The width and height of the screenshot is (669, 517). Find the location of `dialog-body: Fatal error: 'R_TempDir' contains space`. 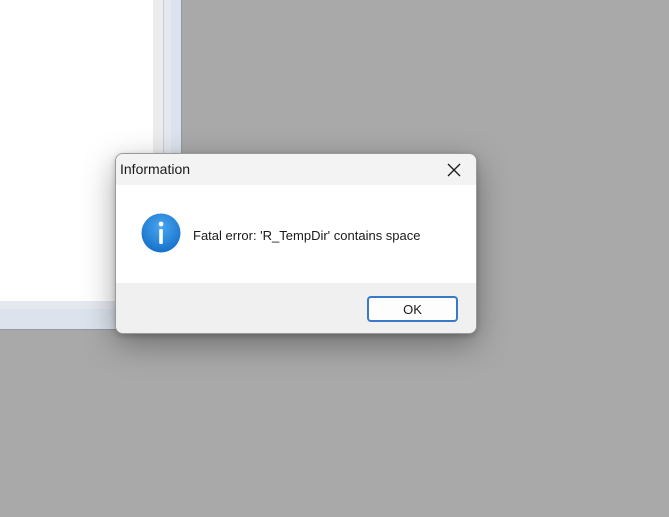

dialog-body: Fatal error: 'R_TempDir' contains space is located at coordinates (296, 234).